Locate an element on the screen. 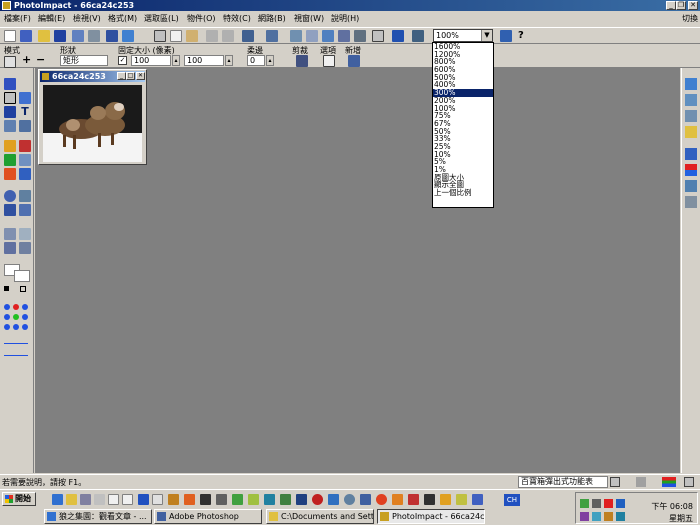 This screenshot has height=525, width=700. transform-tool-icon is located at coordinates (10, 112).